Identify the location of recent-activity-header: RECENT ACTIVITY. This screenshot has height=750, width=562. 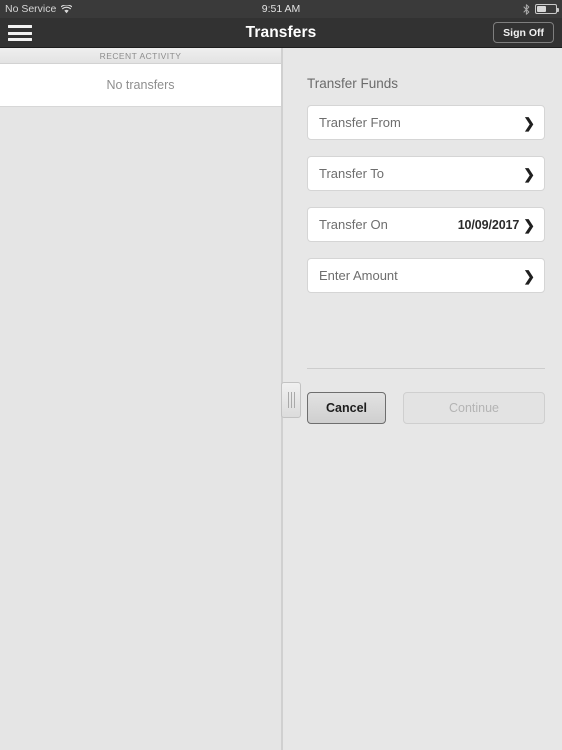
(140, 56).